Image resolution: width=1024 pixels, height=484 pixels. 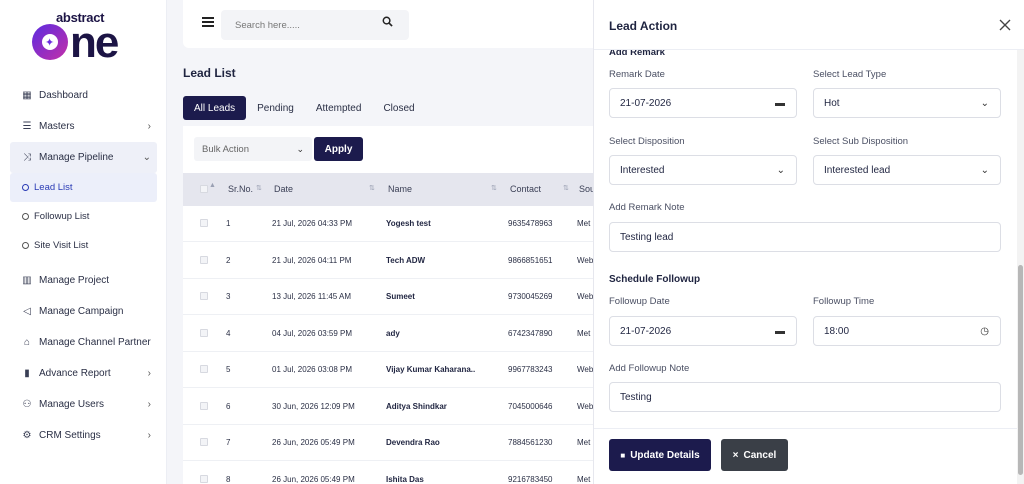 What do you see at coordinates (805, 397) in the screenshot?
I see `followup-note-input: Testing` at bounding box center [805, 397].